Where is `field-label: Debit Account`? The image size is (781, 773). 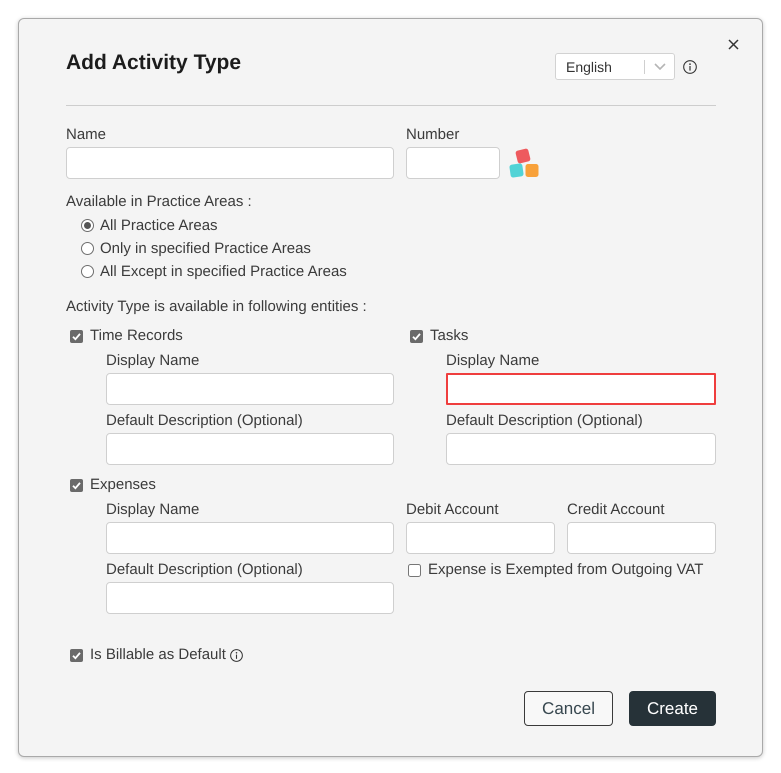 field-label: Debit Account is located at coordinates (452, 510).